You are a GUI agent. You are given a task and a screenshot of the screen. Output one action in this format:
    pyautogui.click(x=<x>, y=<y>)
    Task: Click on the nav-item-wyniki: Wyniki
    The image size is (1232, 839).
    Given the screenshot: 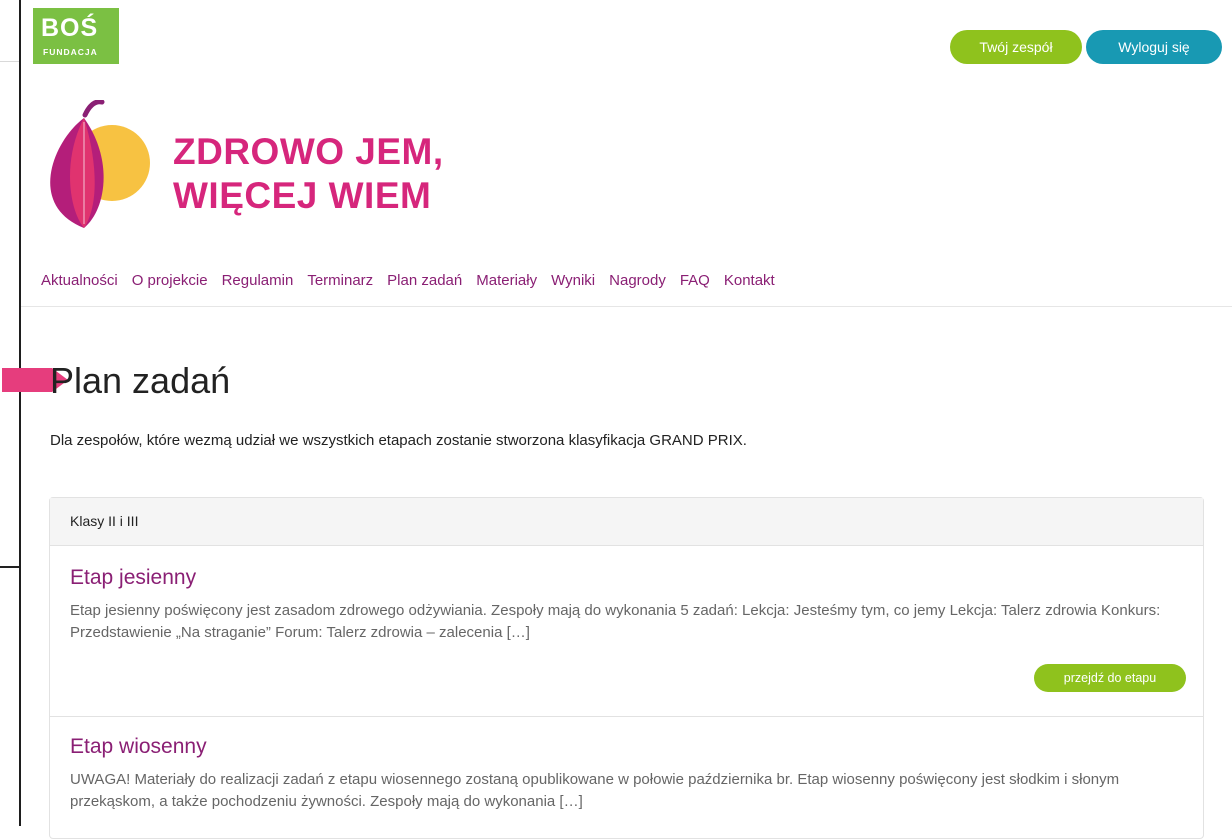 What is the action you would take?
    pyautogui.click(x=573, y=280)
    